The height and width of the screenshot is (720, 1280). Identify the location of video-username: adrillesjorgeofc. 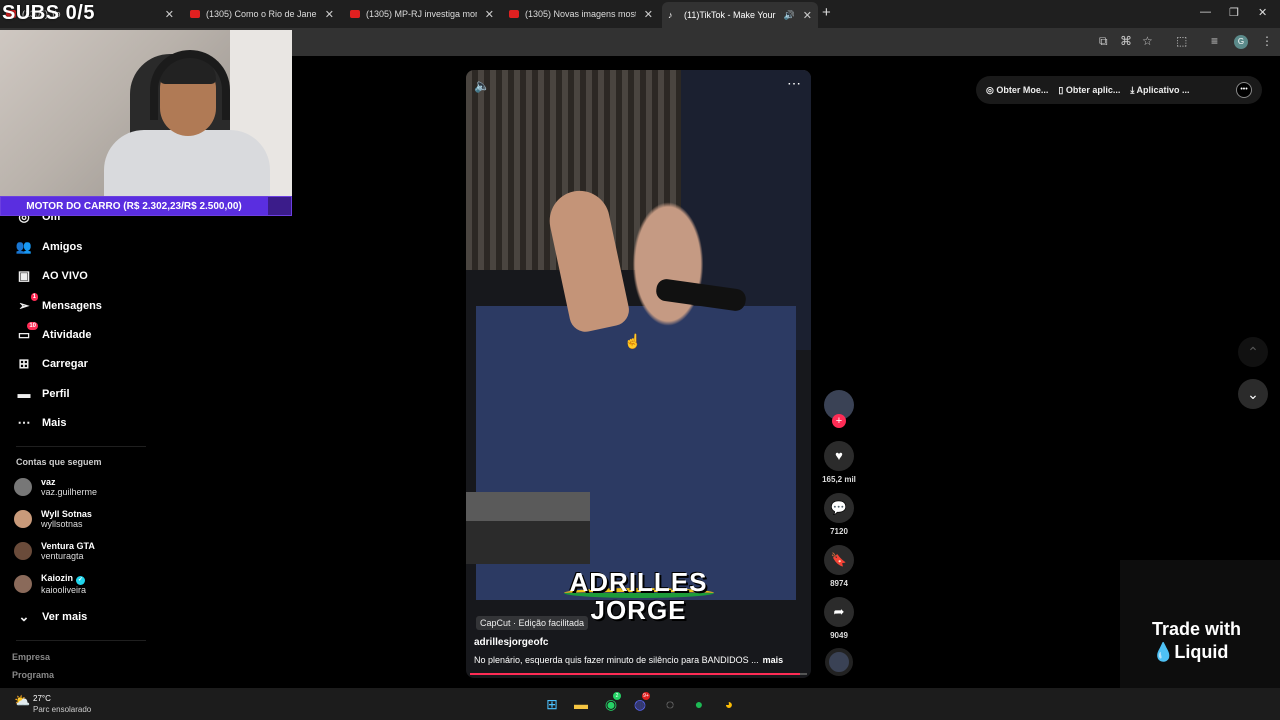
(511, 642).